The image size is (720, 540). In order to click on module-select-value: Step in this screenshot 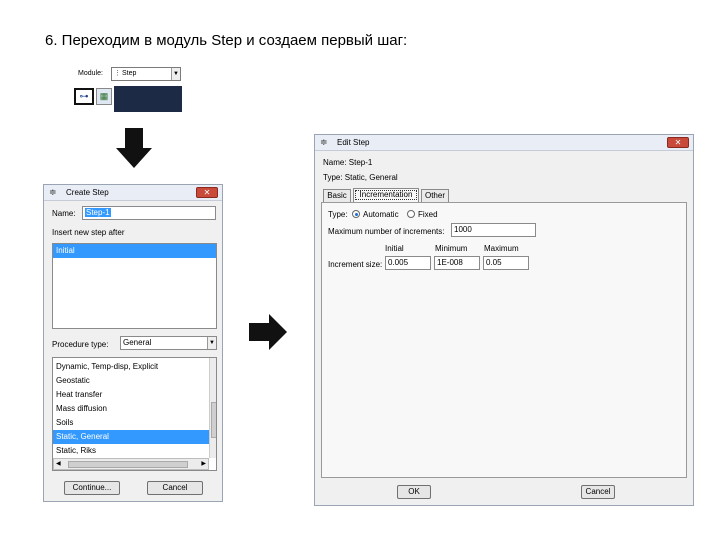, I will do `click(129, 73)`.